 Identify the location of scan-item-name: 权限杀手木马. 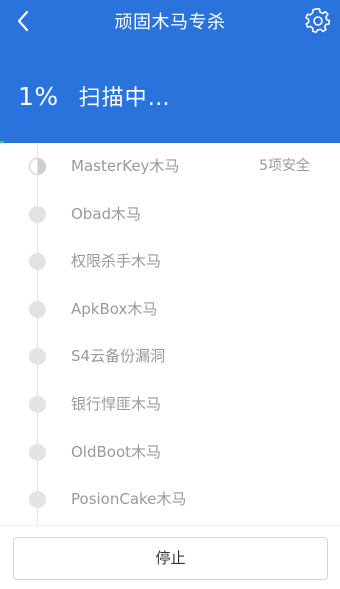
(116, 261).